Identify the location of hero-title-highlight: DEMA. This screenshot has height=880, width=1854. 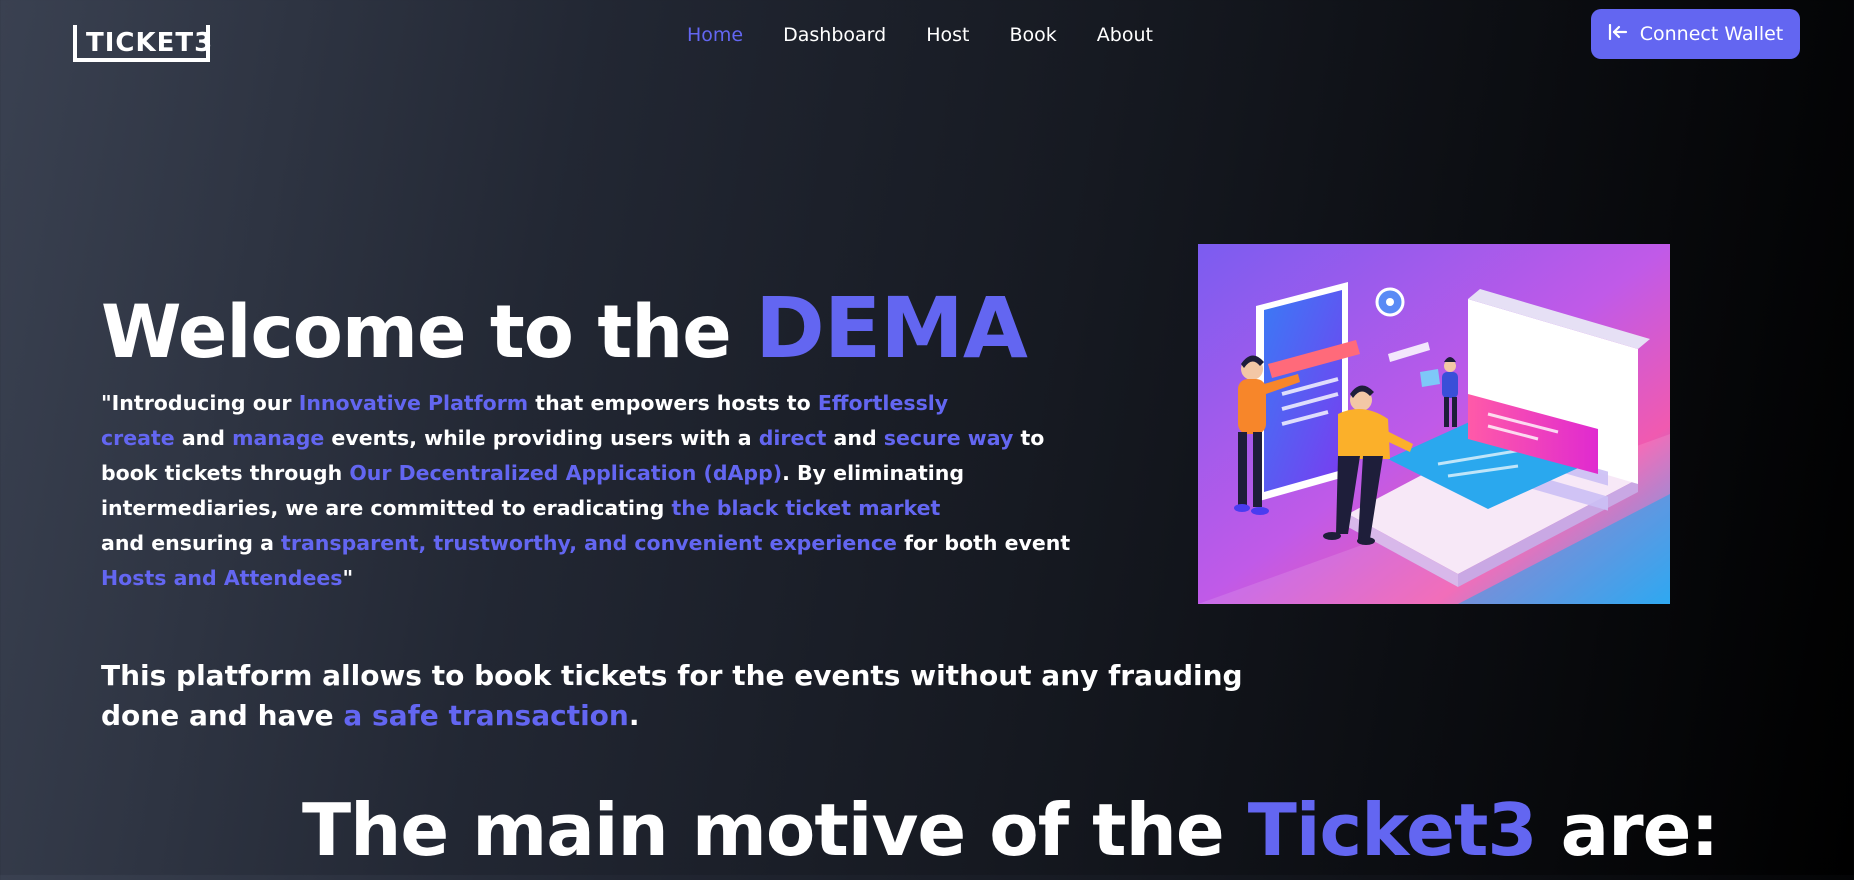
(891, 328).